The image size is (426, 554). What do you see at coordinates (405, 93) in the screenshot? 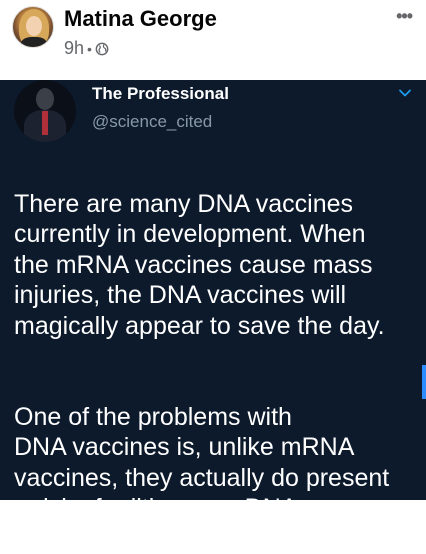
I see `chevron-down-icon` at bounding box center [405, 93].